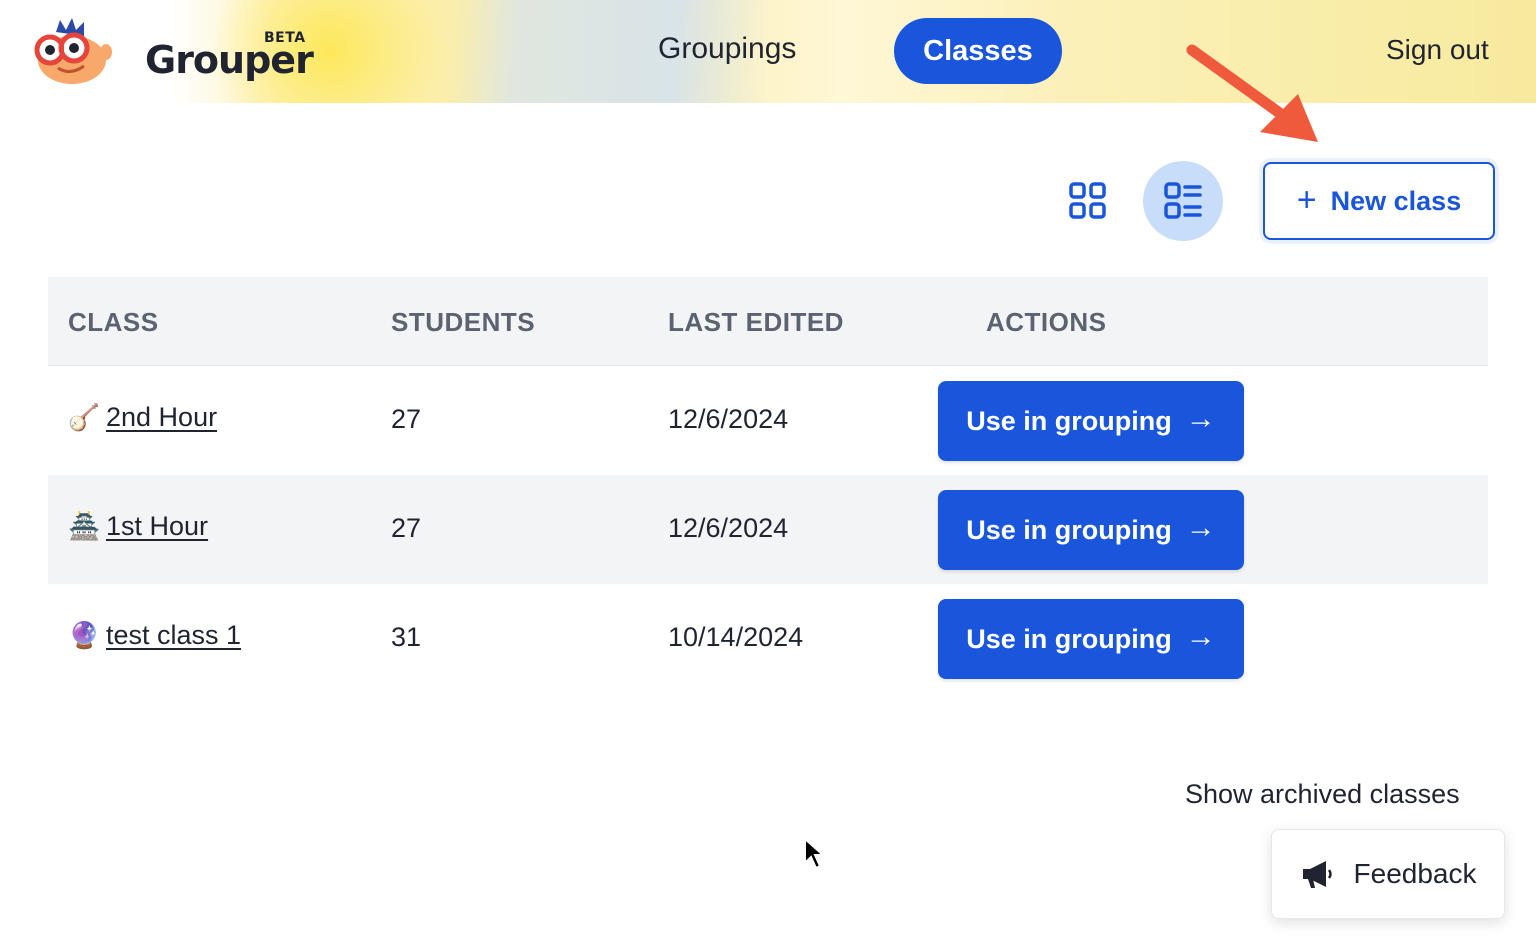 This screenshot has width=1536, height=951. What do you see at coordinates (1437, 50) in the screenshot?
I see `sign-out-link: Sign out` at bounding box center [1437, 50].